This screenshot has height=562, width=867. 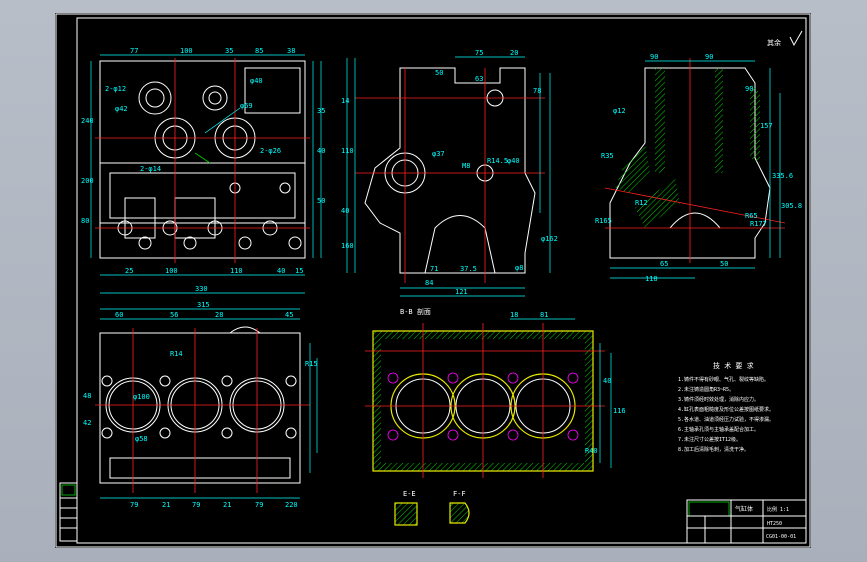 I want to click on callout-fr-0: M8, so click(x=466, y=166).